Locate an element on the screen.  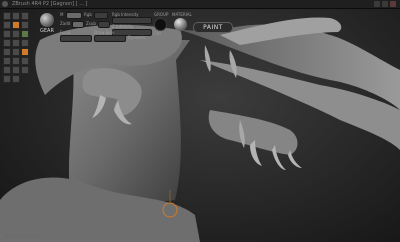
rgb-toggle is located at coordinates (101, 15).